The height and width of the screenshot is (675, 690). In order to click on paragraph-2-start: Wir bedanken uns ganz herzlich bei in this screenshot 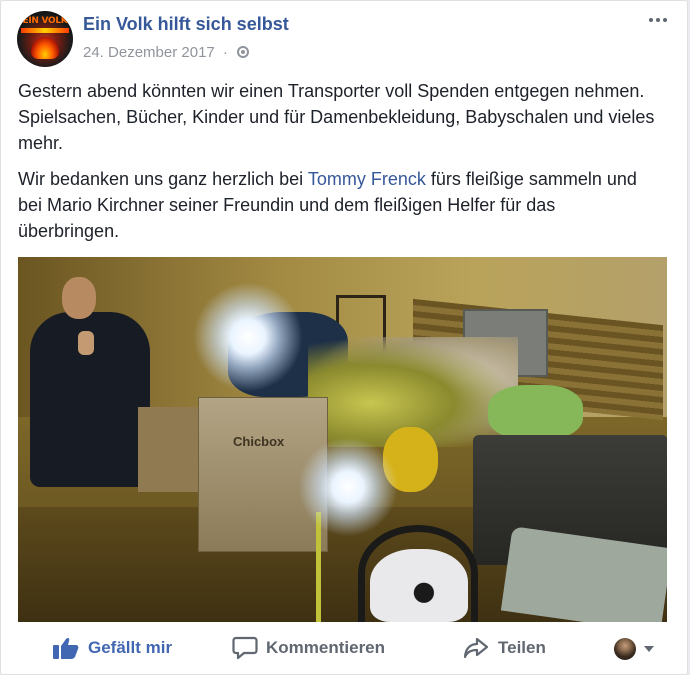, I will do `click(163, 179)`.